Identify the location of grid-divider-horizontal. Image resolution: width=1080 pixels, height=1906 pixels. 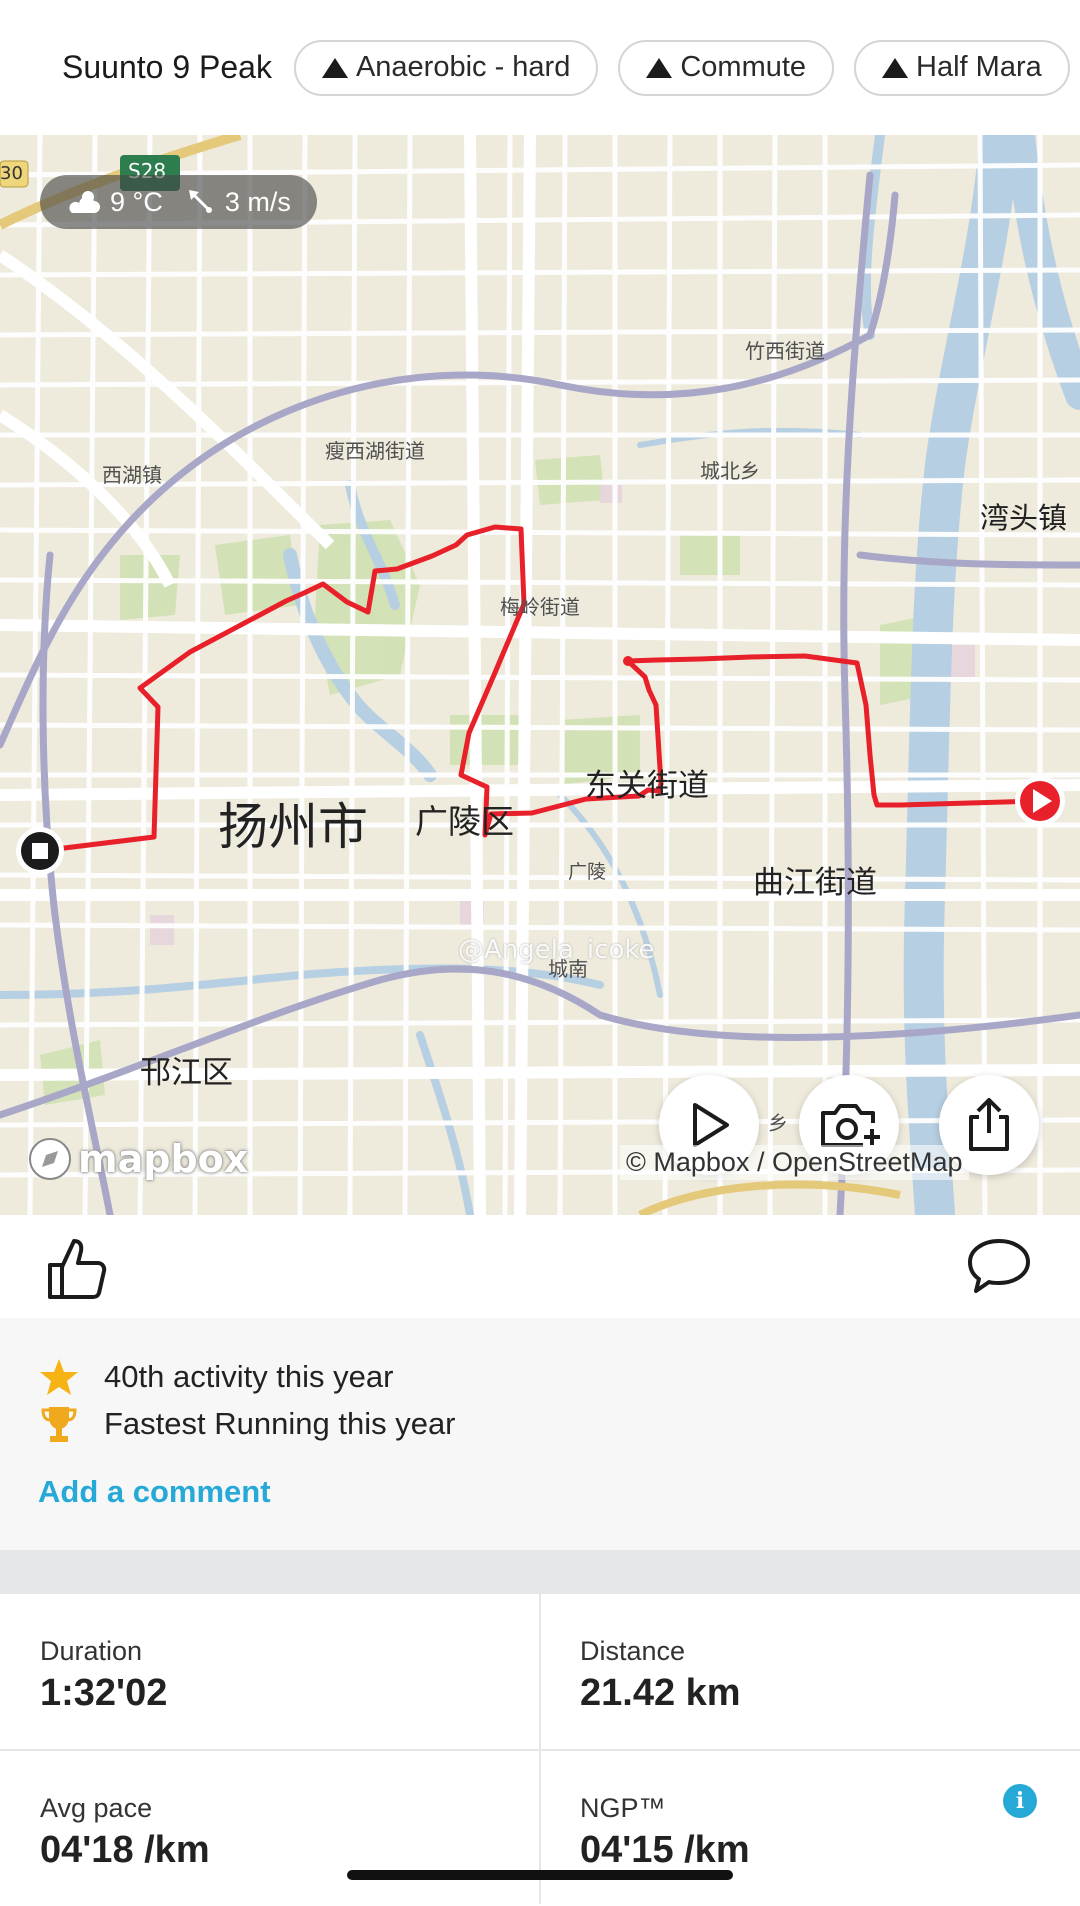
(540, 1750).